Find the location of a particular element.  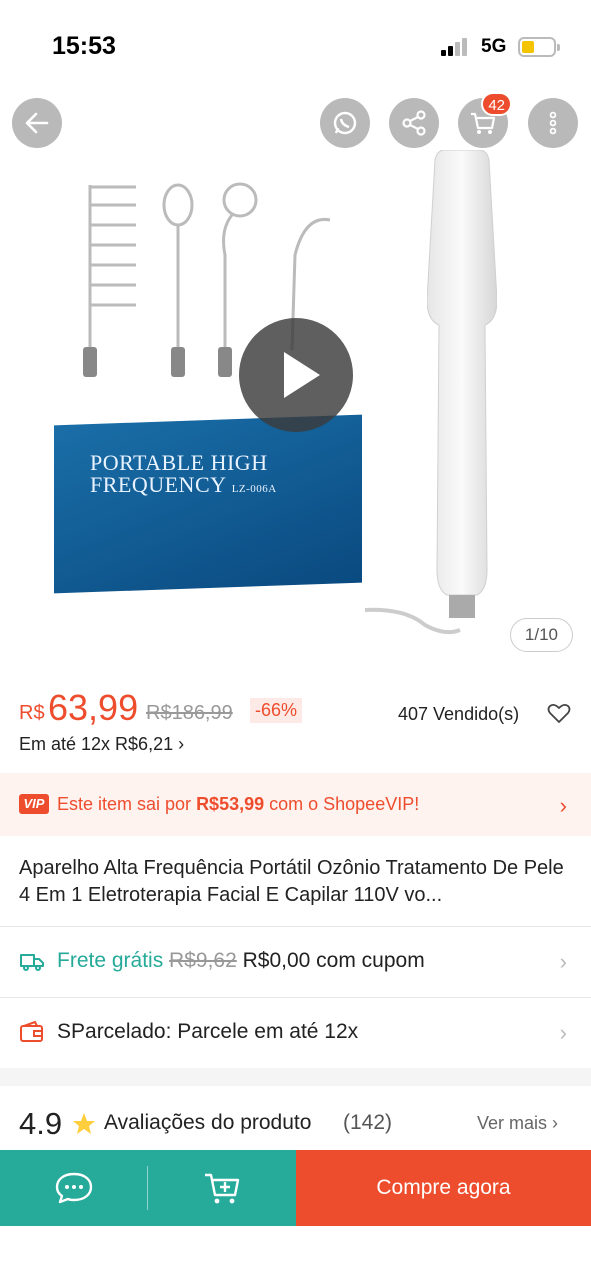

home-indicator-area is located at coordinates (295, 1253).